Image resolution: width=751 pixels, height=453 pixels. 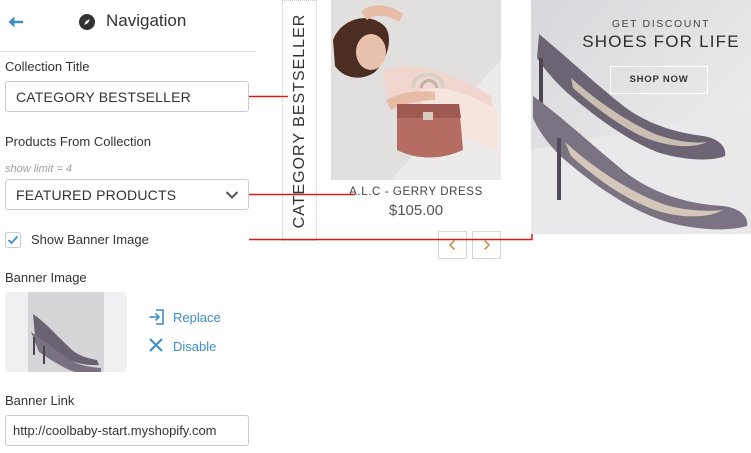 I want to click on disable-label: Disable, so click(x=195, y=346).